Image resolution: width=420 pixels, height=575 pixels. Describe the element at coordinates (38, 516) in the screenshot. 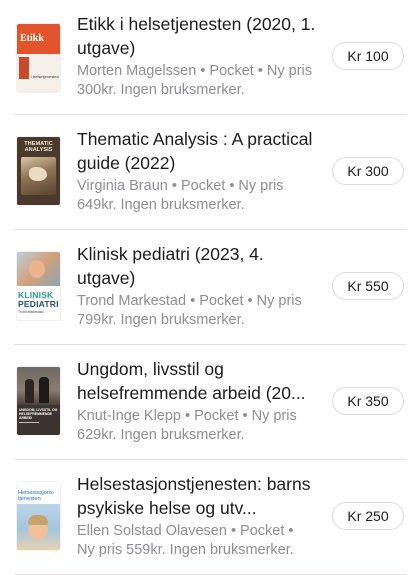

I see `book-cover-image: Helsestasjons-tjenesten` at that location.